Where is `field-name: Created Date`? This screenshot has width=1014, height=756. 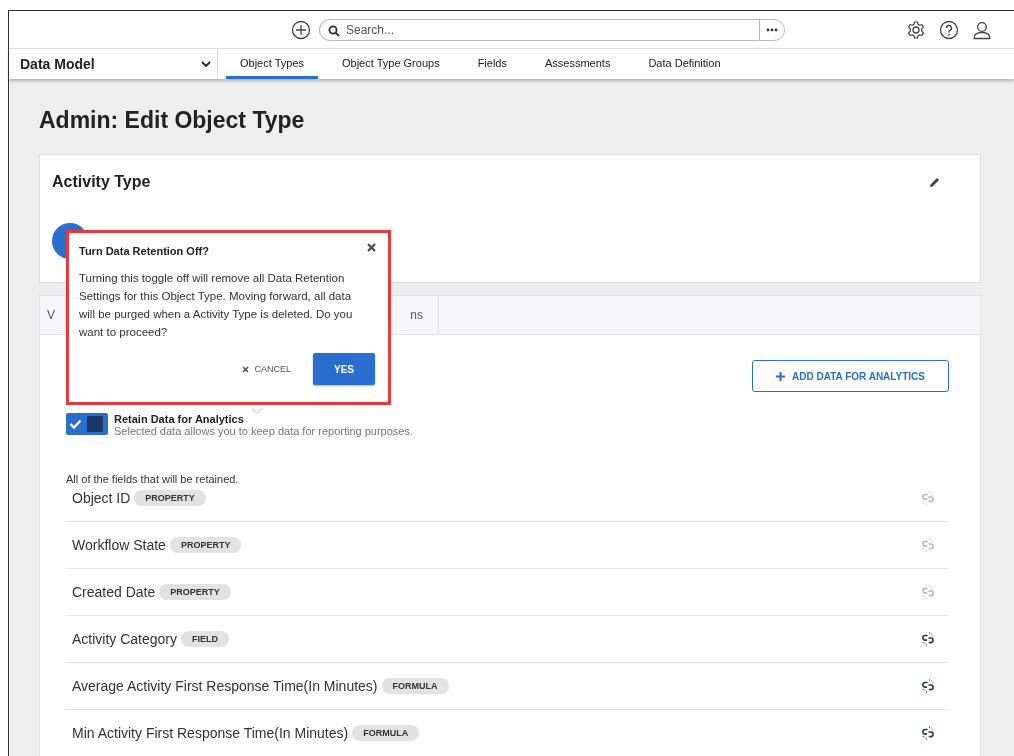
field-name: Created Date is located at coordinates (114, 592).